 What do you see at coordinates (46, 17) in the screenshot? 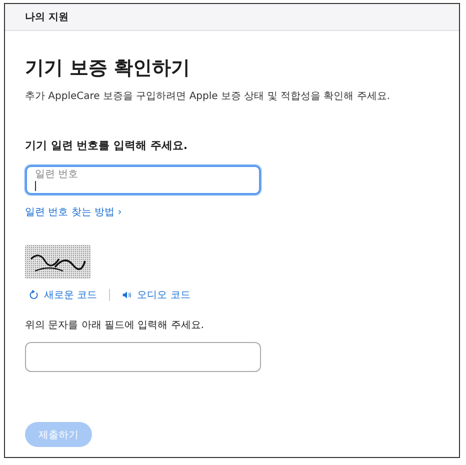
I see `header-title: 나의 지원` at bounding box center [46, 17].